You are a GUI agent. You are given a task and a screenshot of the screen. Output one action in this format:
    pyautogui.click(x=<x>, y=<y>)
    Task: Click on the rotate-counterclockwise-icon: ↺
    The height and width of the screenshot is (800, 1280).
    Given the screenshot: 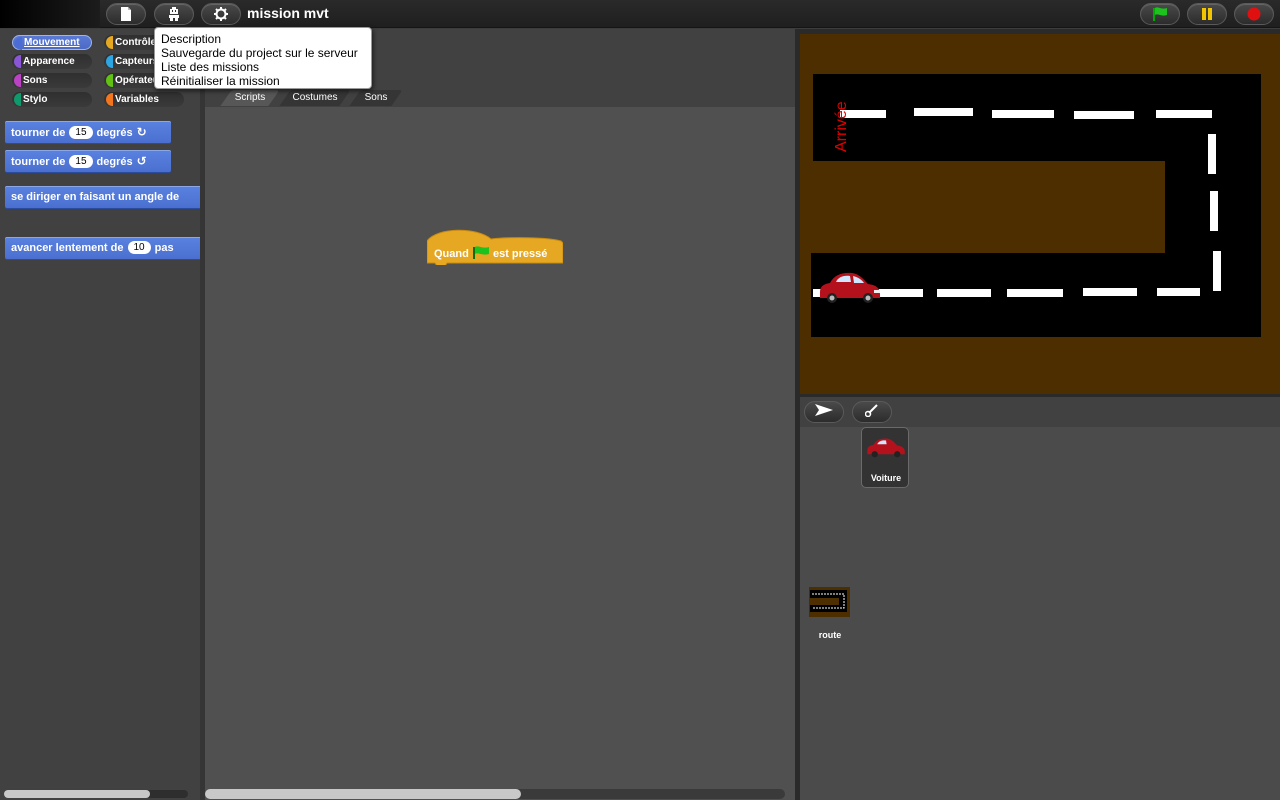 What is the action you would take?
    pyautogui.click(x=141, y=161)
    